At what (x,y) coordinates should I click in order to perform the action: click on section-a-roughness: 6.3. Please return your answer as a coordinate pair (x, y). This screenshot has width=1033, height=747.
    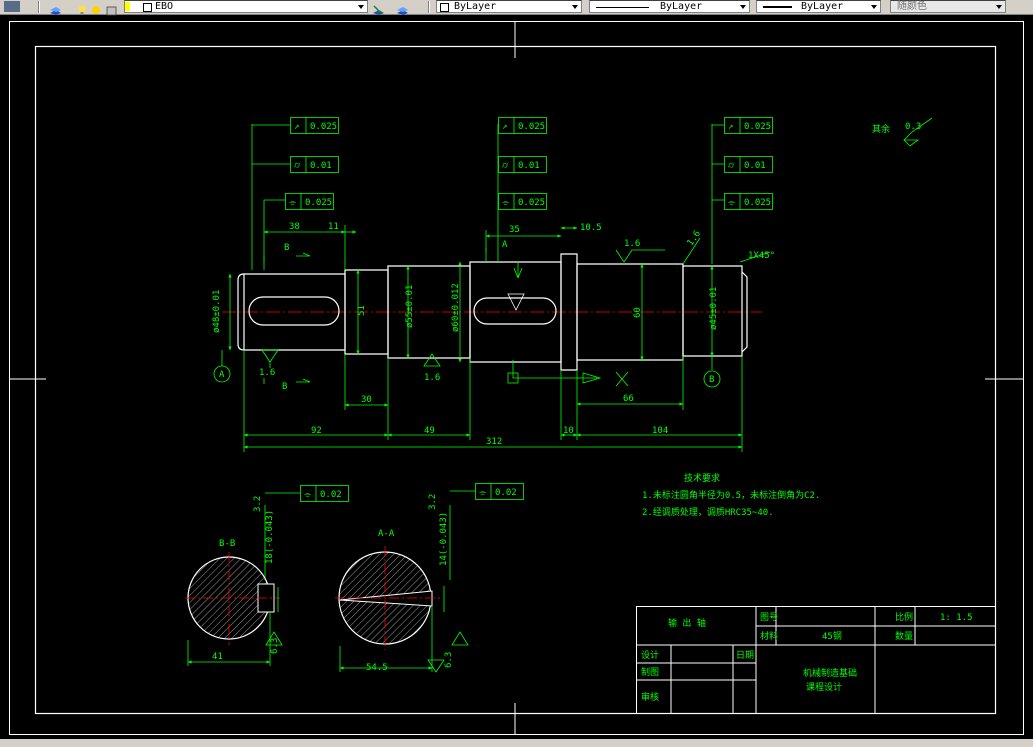
    Looking at the image, I should click on (449, 660).